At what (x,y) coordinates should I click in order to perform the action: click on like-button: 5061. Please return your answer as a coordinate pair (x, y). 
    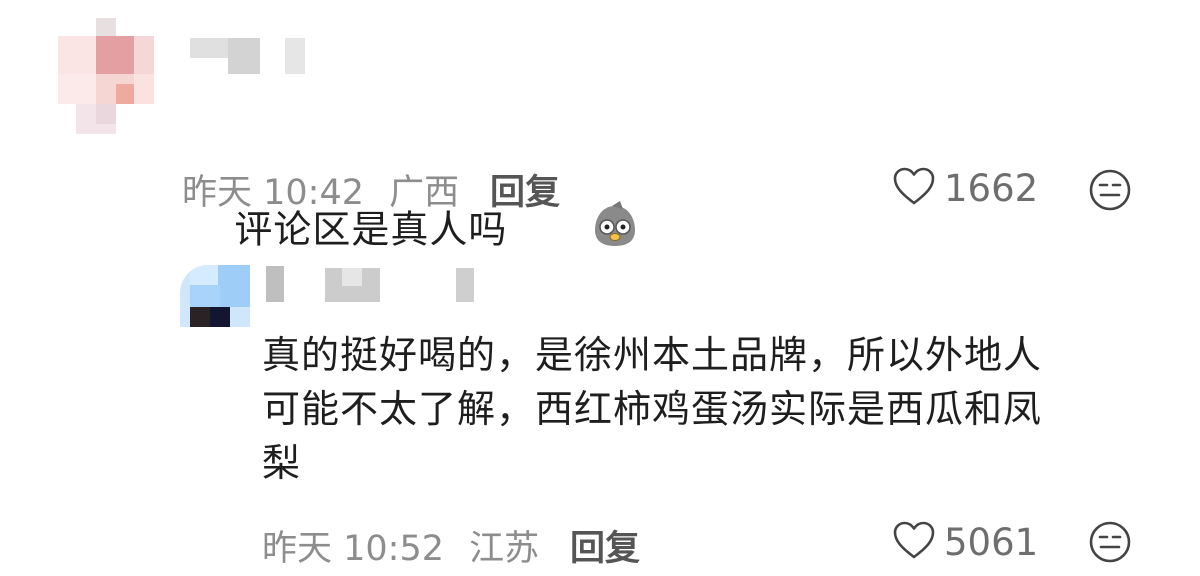
    Looking at the image, I should click on (965, 542).